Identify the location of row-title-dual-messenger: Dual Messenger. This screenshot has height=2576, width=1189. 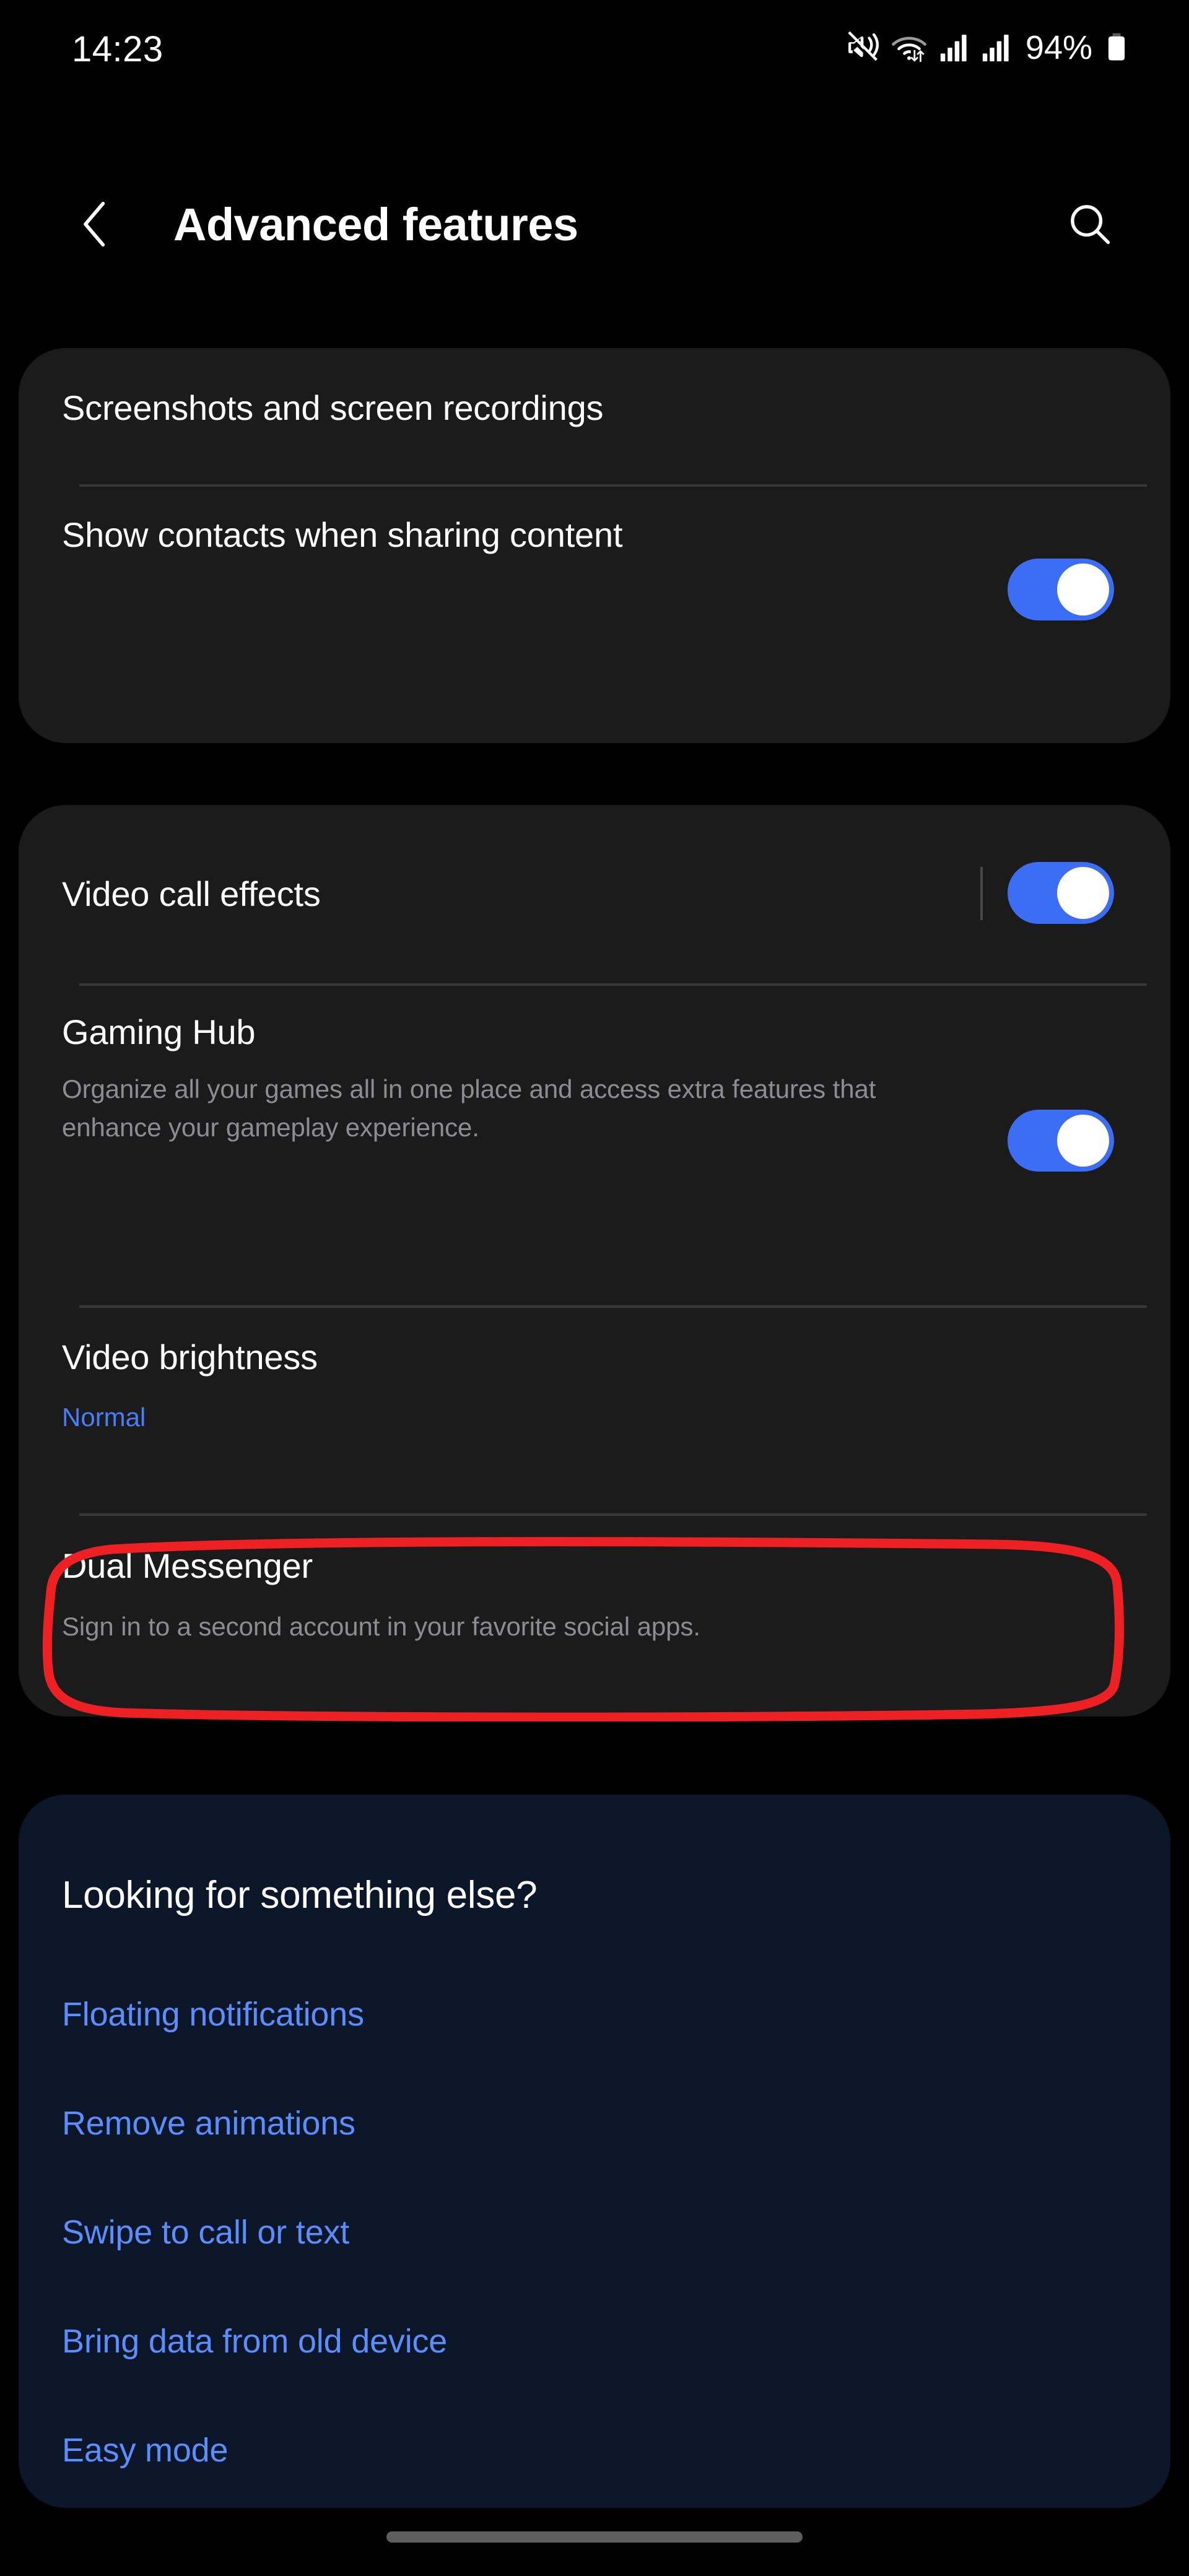
(187, 1565).